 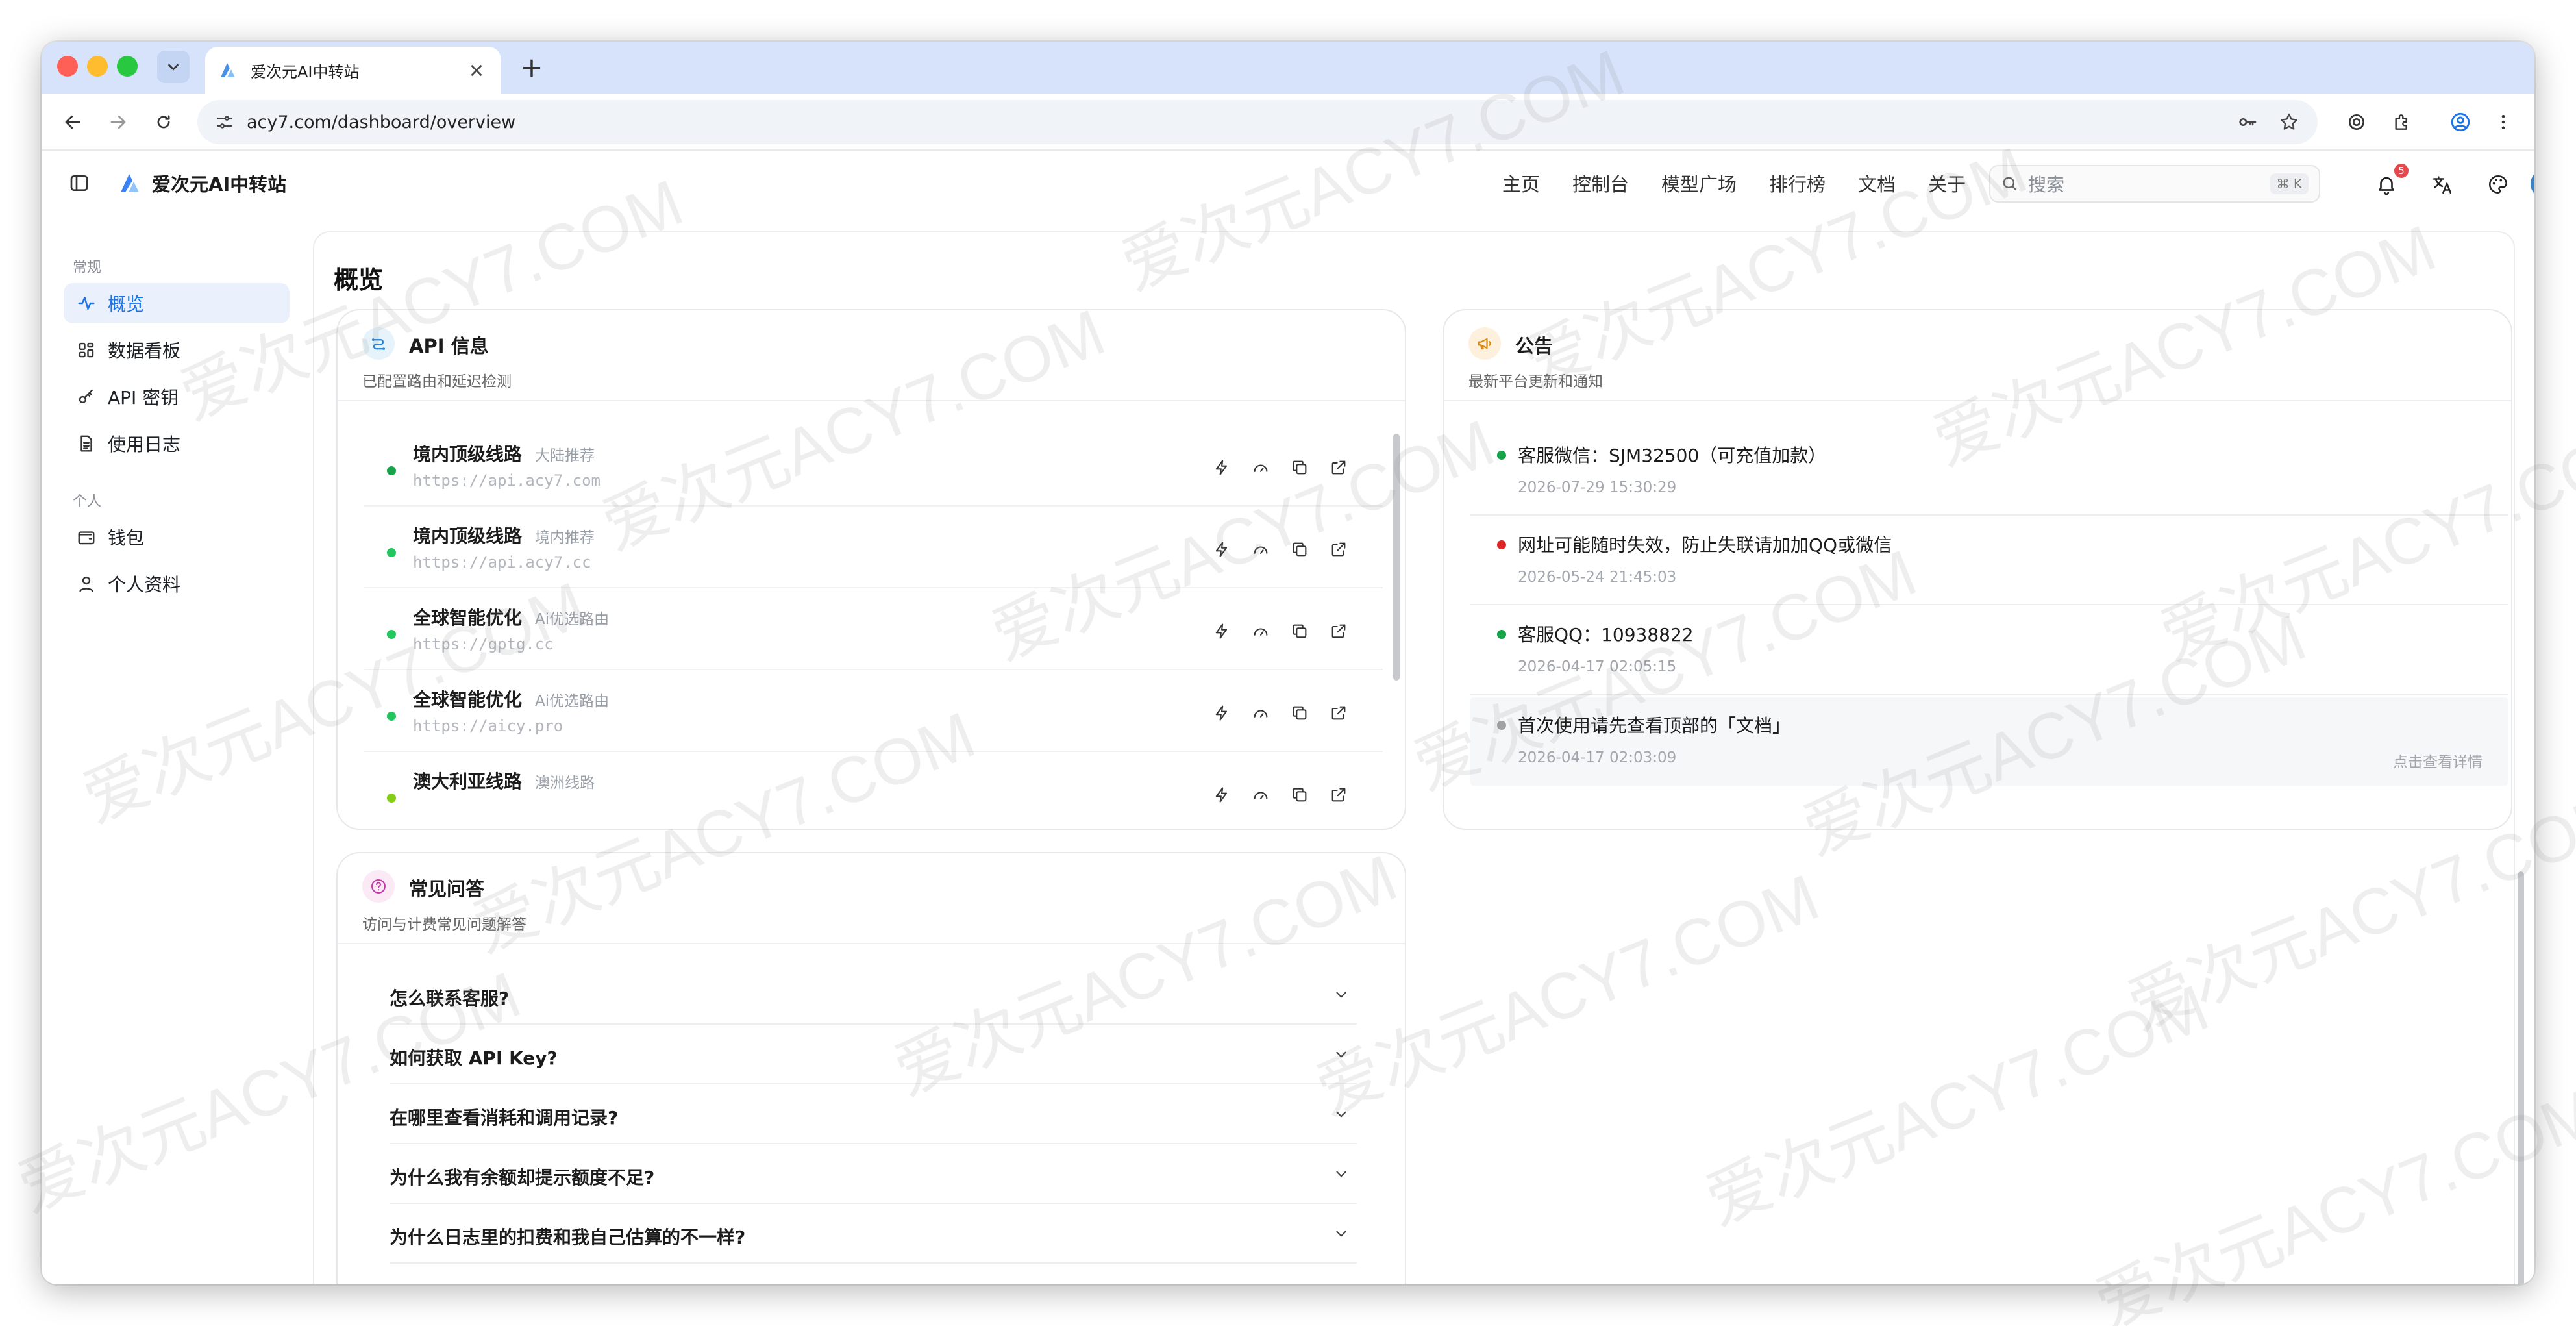 What do you see at coordinates (2460, 122) in the screenshot?
I see `profile-icon` at bounding box center [2460, 122].